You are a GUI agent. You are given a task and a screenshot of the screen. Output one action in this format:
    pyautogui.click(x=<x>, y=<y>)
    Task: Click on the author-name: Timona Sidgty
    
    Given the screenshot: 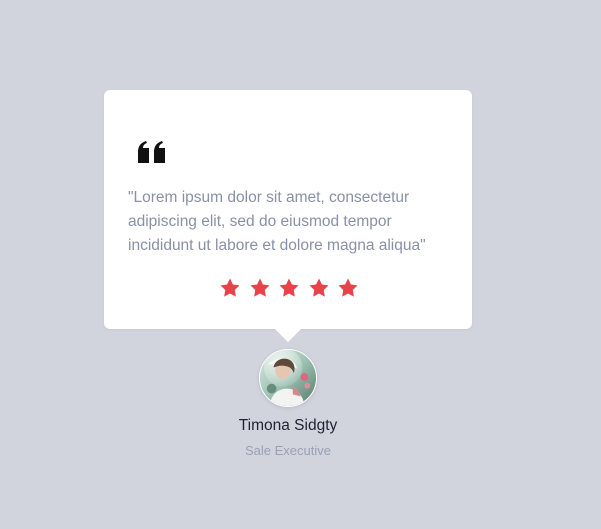 What is the action you would take?
    pyautogui.click(x=288, y=425)
    